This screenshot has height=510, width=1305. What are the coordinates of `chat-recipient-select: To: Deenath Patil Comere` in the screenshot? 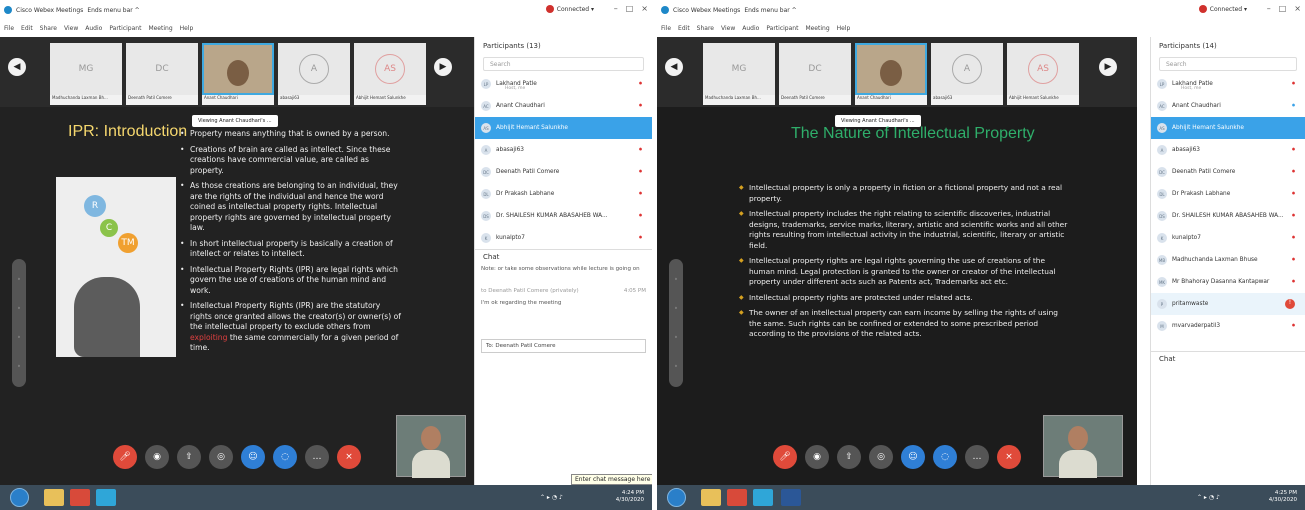 It's located at (563, 346).